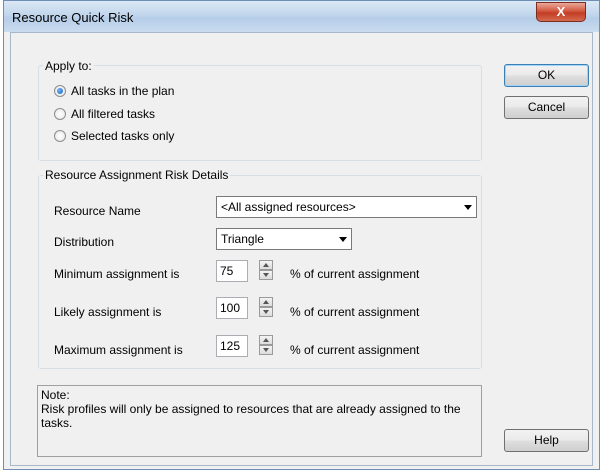  I want to click on radio-selected-tasks: Selected tasks only, so click(114, 136).